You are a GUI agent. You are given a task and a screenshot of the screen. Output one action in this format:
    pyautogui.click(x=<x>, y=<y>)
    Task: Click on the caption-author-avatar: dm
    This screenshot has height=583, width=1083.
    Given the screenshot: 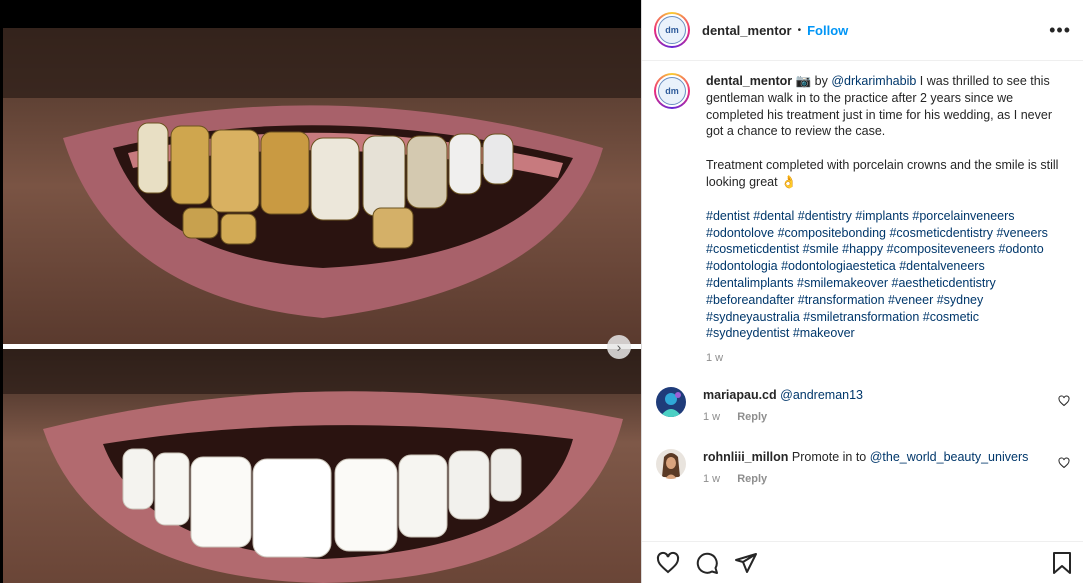 What is the action you would take?
    pyautogui.click(x=672, y=91)
    